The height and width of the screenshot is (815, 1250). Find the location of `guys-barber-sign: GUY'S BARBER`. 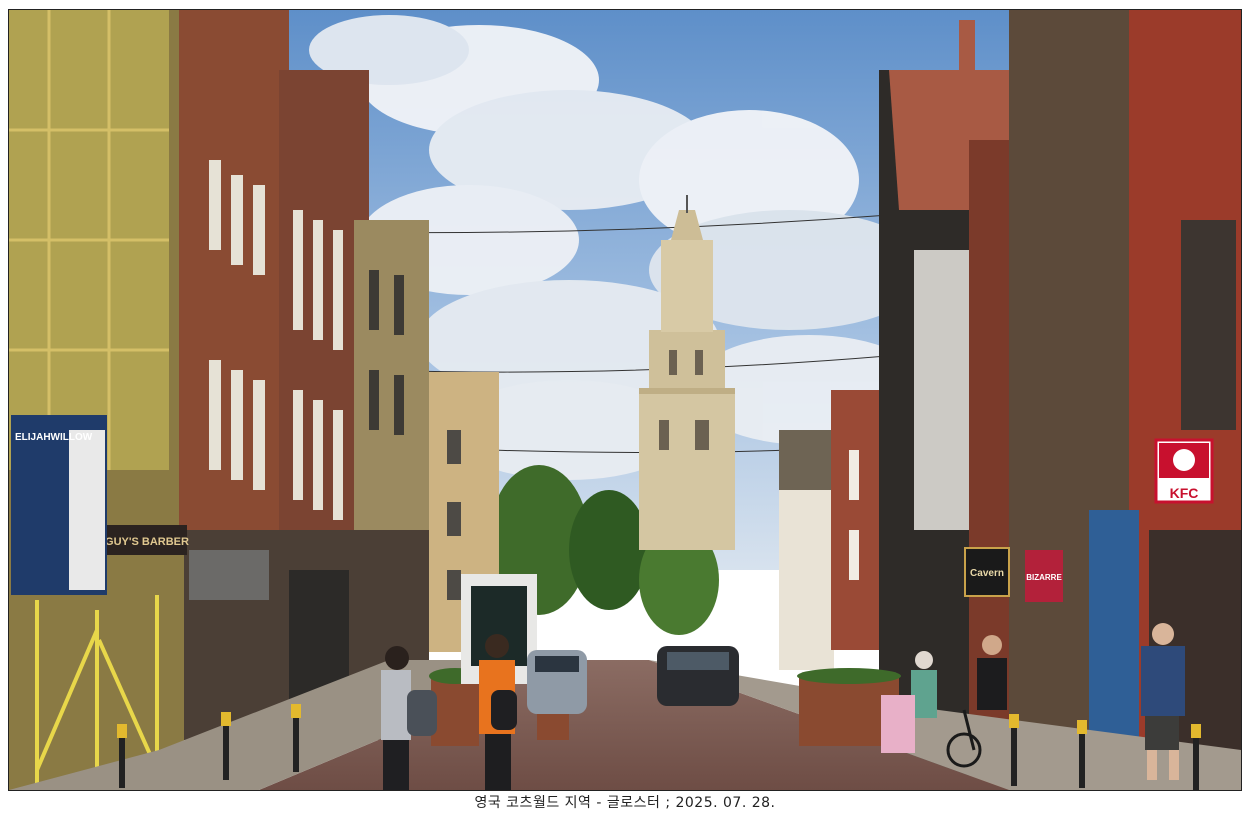

guys-barber-sign: GUY'S BARBER is located at coordinates (147, 540).